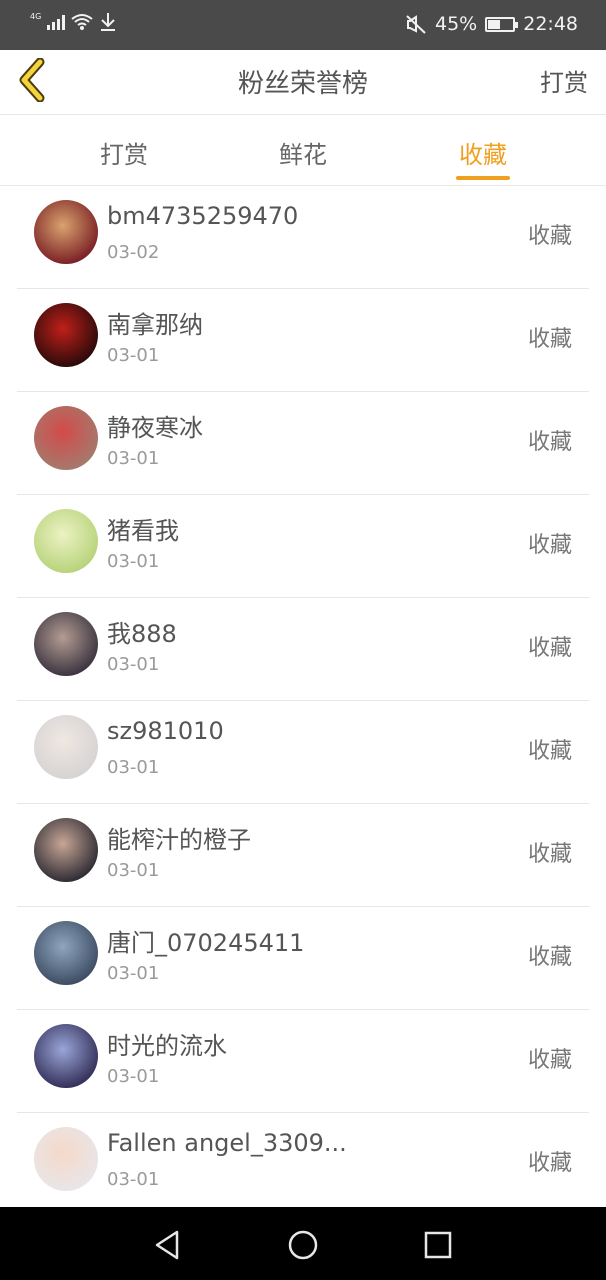 The width and height of the screenshot is (606, 1280). What do you see at coordinates (36, 16) in the screenshot?
I see `network-type: 4G` at bounding box center [36, 16].